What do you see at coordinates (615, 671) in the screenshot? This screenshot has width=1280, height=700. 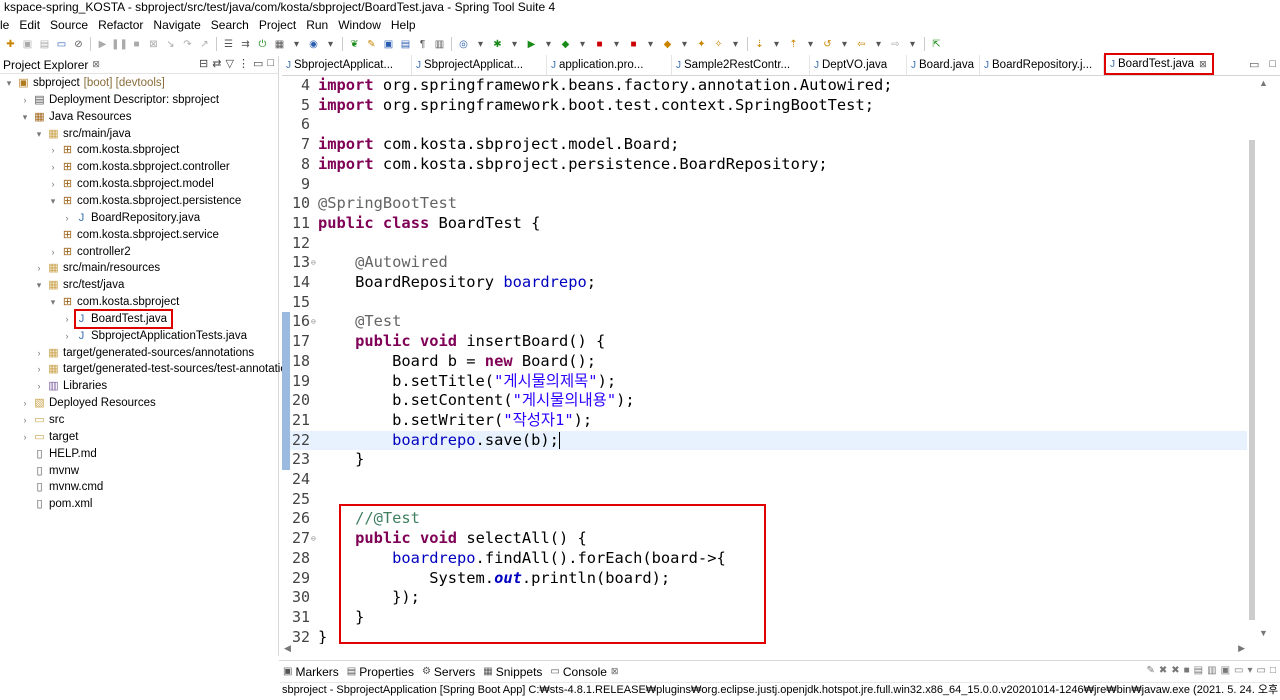 I see `close-tab-icon: ⊠` at bounding box center [615, 671].